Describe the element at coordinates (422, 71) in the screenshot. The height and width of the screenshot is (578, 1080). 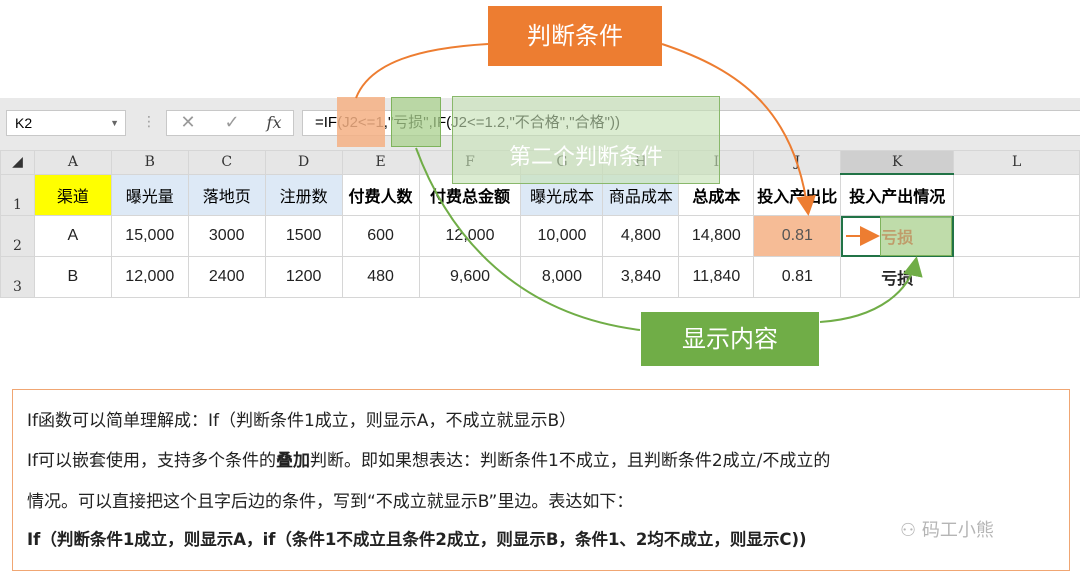
I see `condition-arrow-left` at that location.